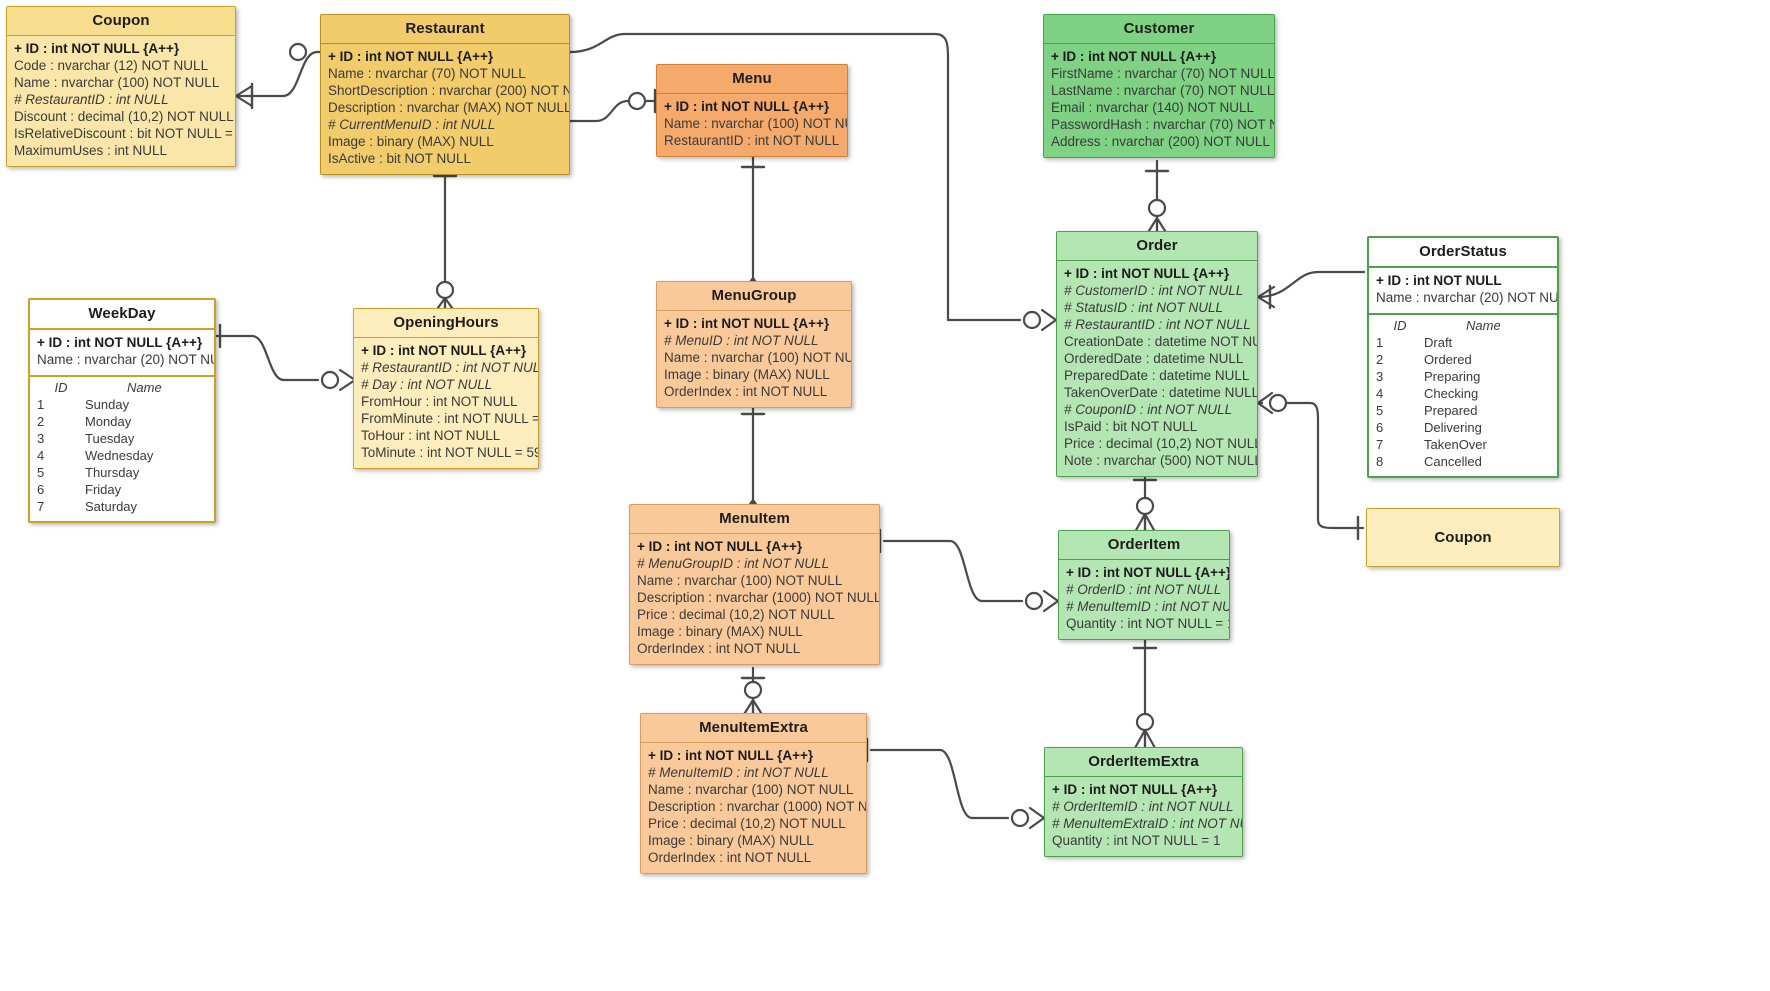 The image size is (1770, 991). I want to click on attribute: ToMinute : int NOT NULL = 59, so click(450, 452).